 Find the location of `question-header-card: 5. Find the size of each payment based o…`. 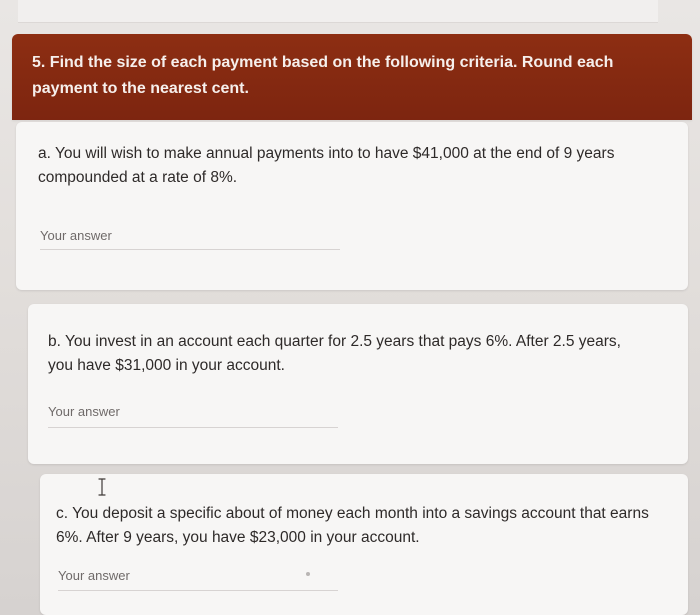

question-header-card: 5. Find the size of each payment based o… is located at coordinates (352, 77).